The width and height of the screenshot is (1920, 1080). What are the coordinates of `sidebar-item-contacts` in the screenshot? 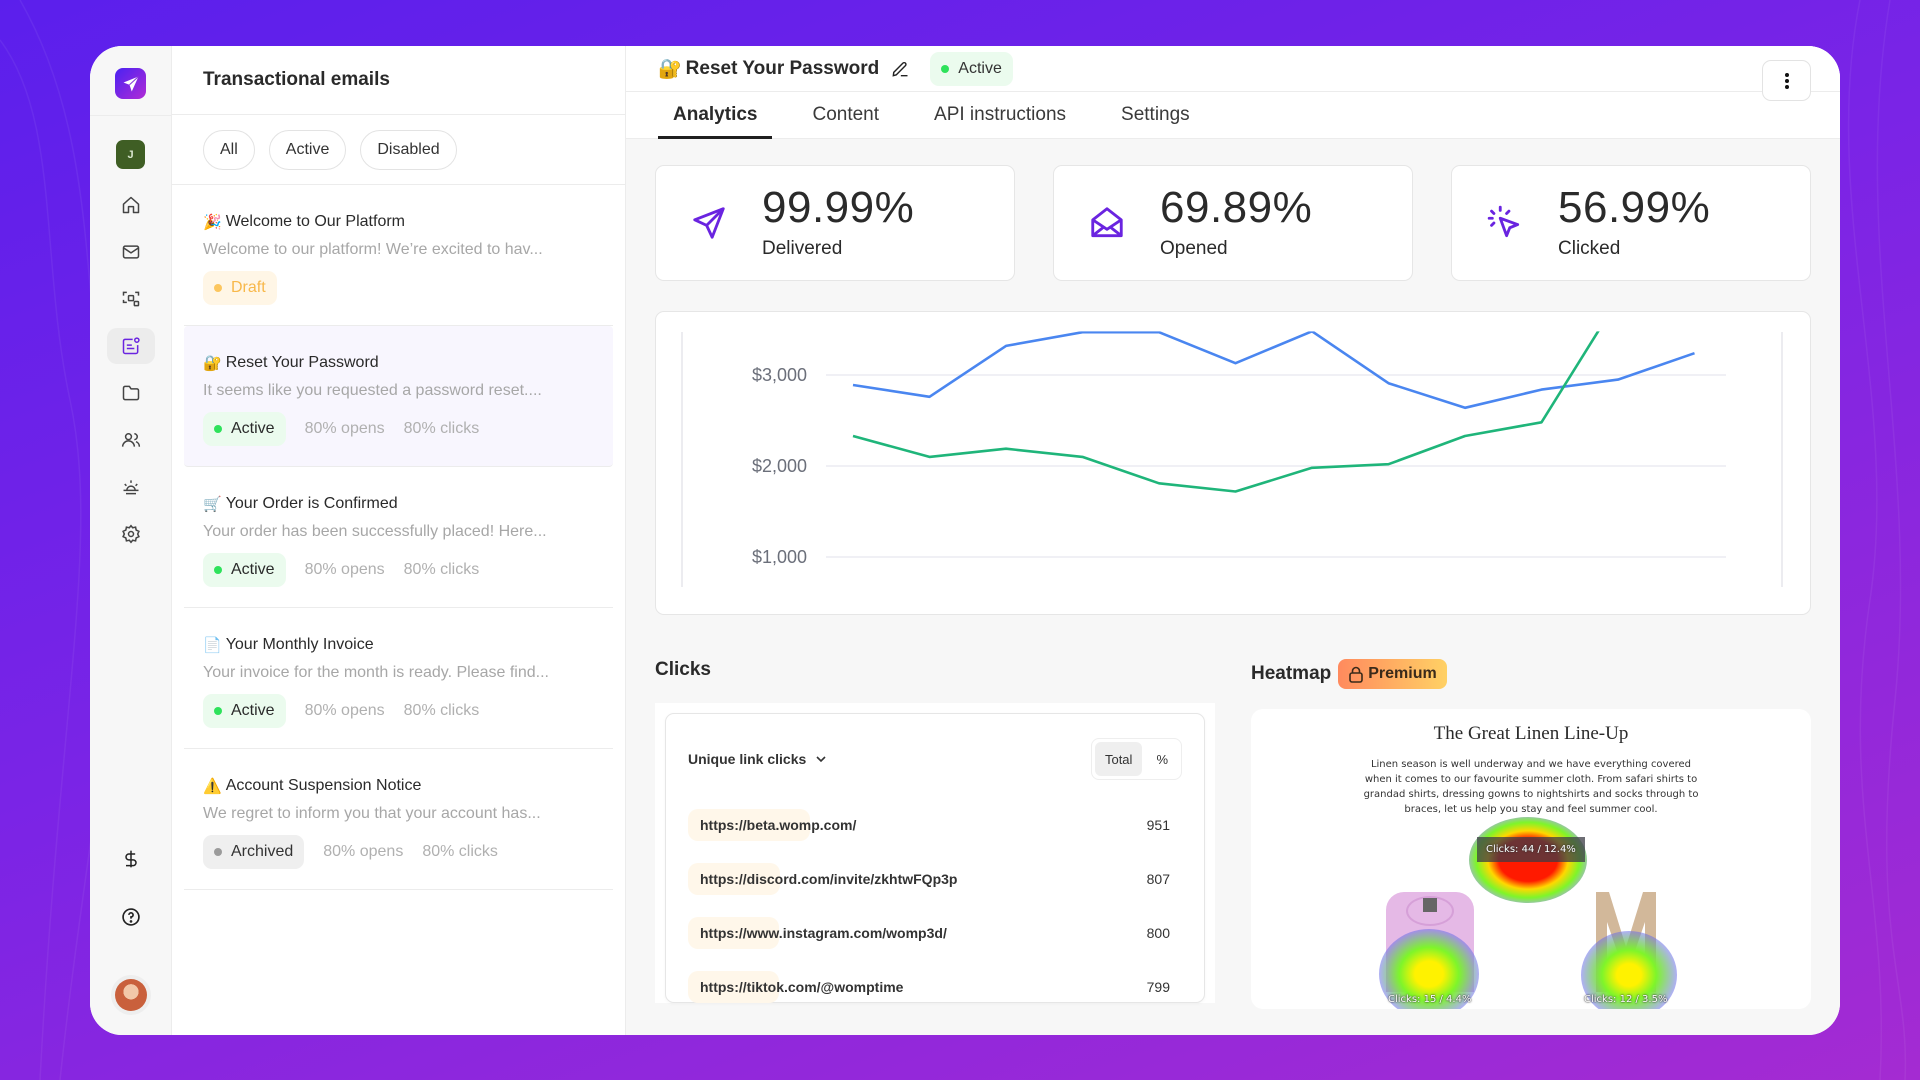 It's located at (131, 440).